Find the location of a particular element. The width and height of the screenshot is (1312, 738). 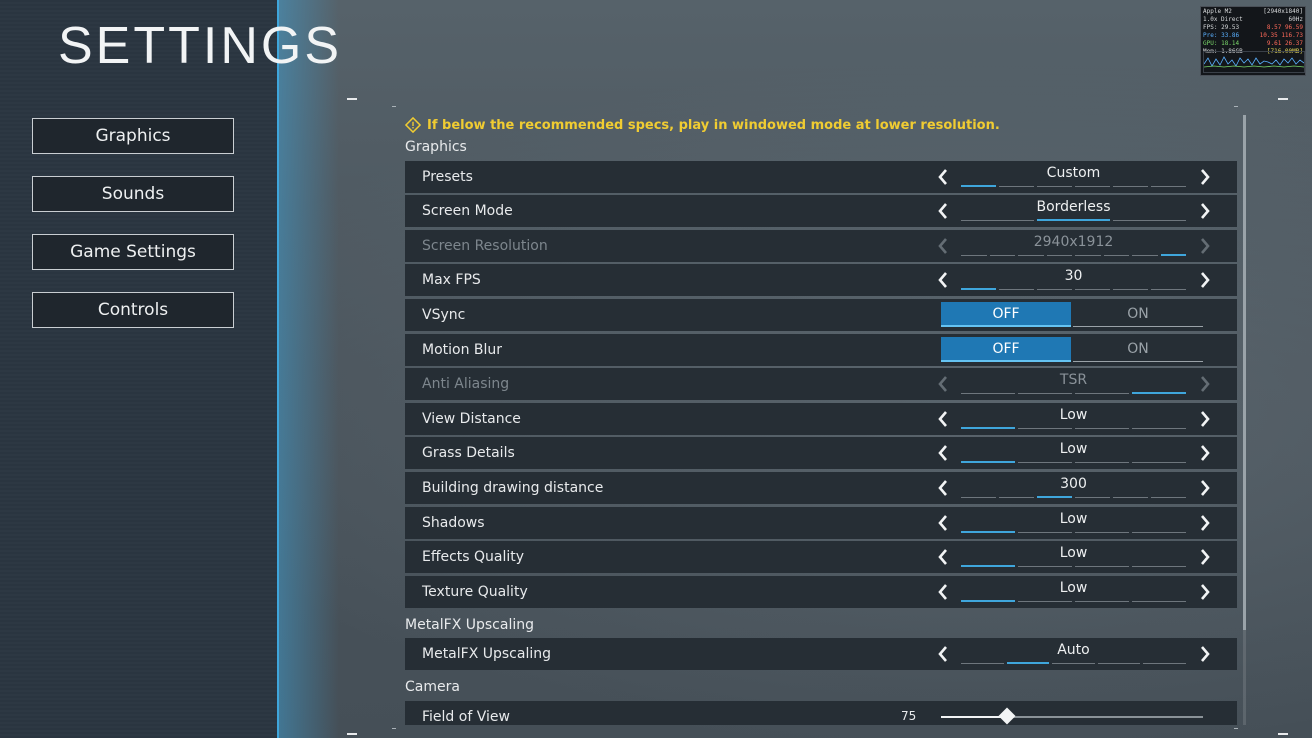

setting-row-grass-details: Grass Details Low is located at coordinates (821, 453).